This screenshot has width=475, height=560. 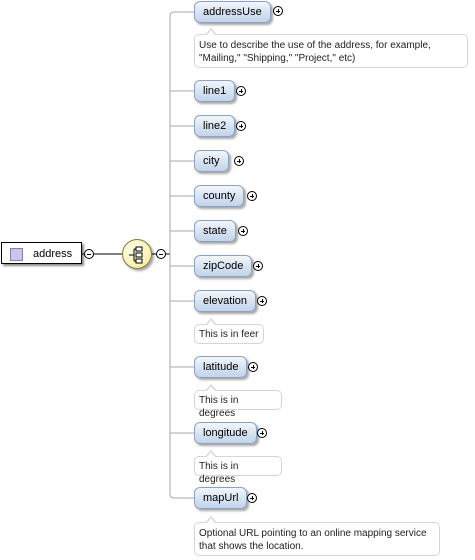 I want to click on sequence-compositor-icon, so click(x=136, y=255).